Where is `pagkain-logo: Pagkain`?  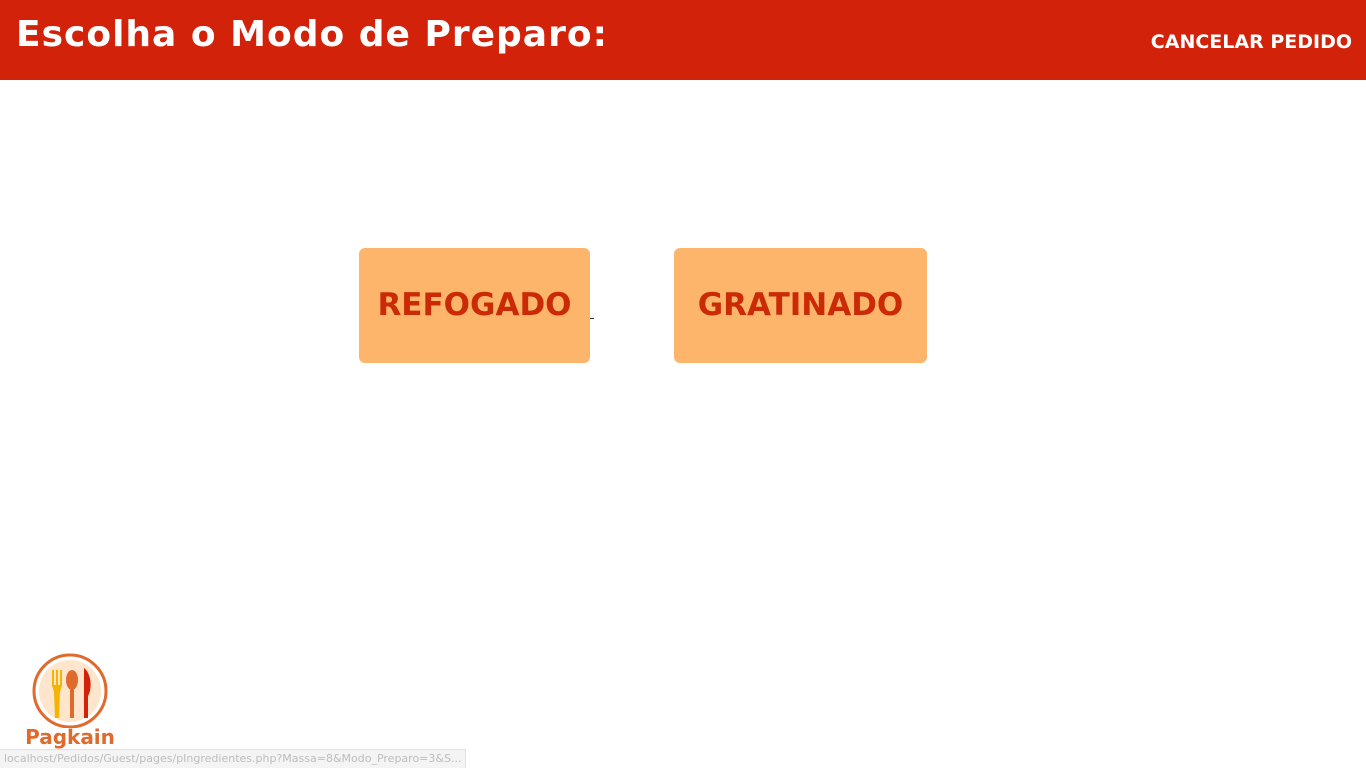 pagkain-logo: Pagkain is located at coordinates (70, 700).